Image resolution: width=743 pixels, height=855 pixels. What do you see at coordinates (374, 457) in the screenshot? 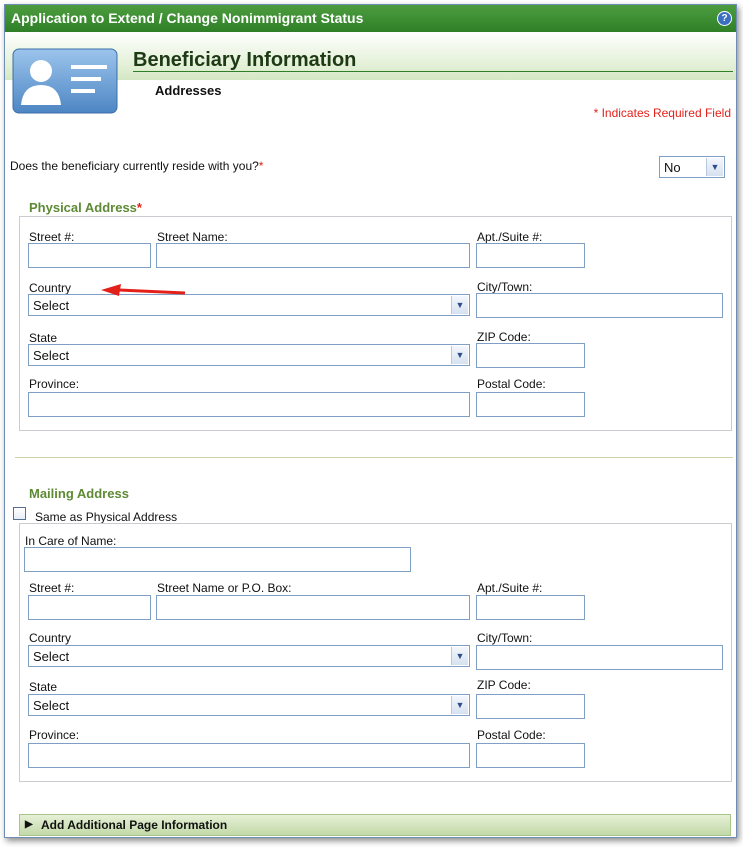
I see `section-divider` at bounding box center [374, 457].